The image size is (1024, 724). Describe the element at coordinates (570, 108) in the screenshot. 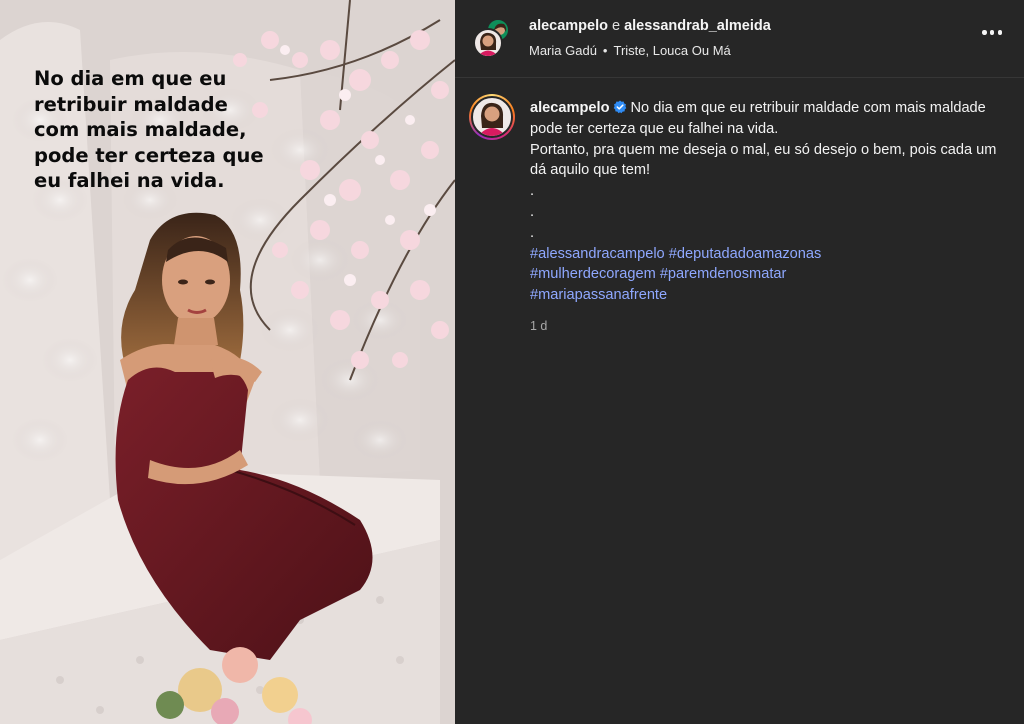

I see `caption-username: alecampelo` at that location.